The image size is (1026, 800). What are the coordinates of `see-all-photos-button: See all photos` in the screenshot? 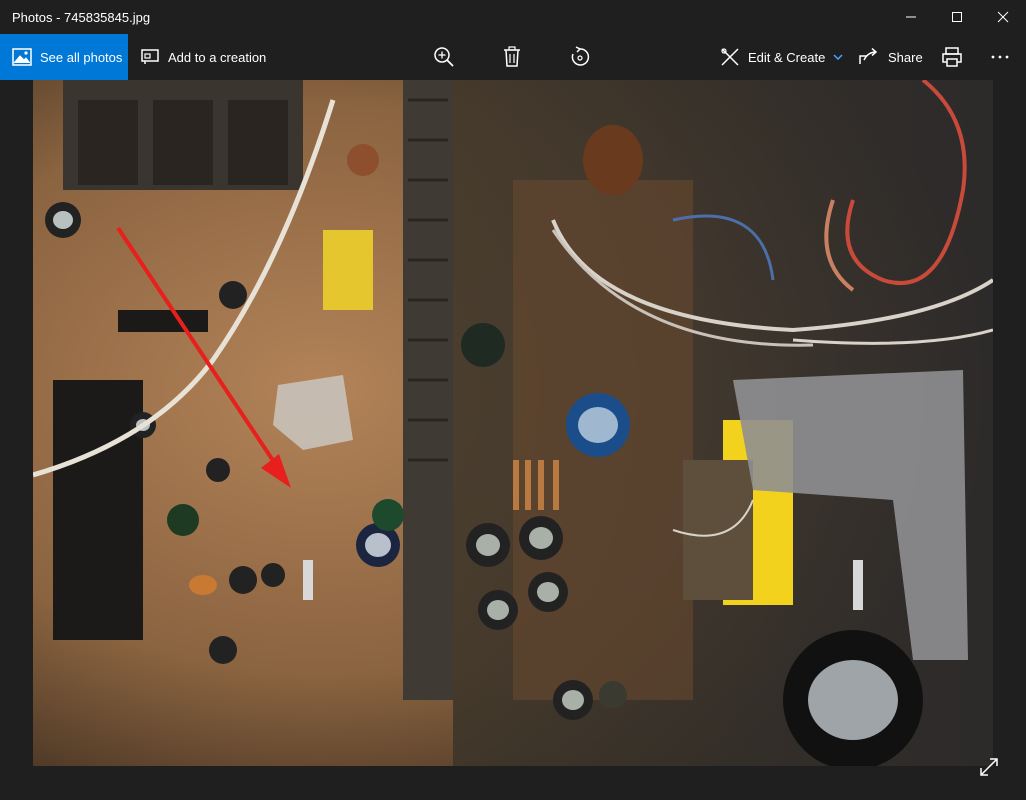 It's located at (64, 57).